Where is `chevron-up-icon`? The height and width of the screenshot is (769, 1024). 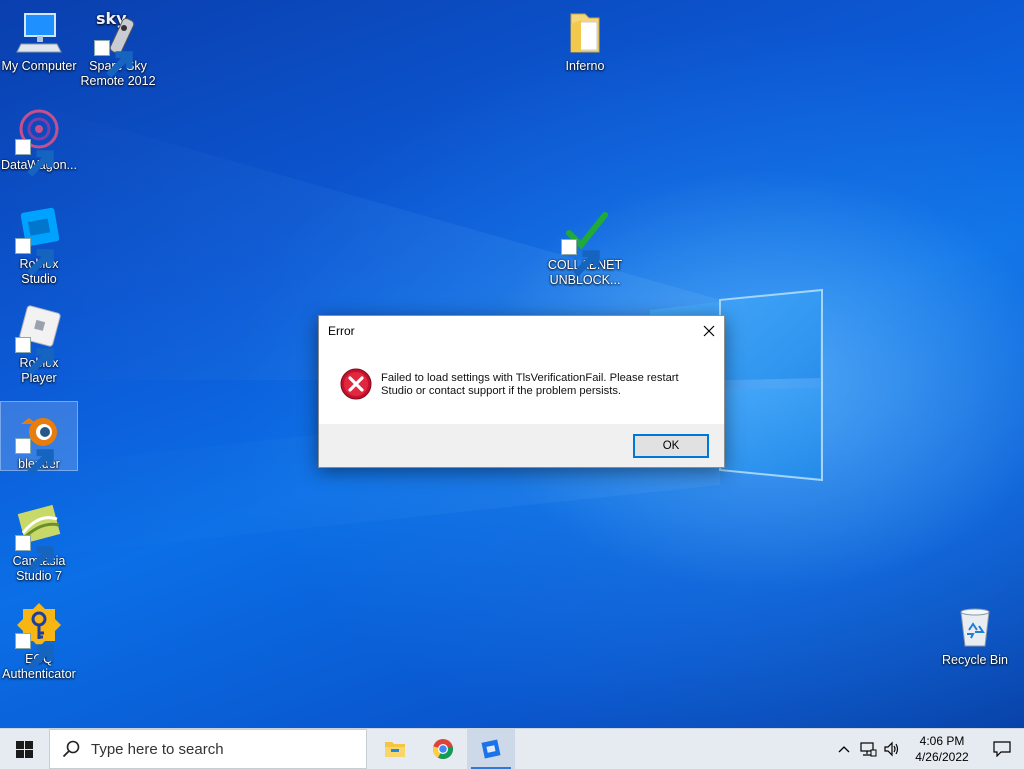 chevron-up-icon is located at coordinates (844, 749).